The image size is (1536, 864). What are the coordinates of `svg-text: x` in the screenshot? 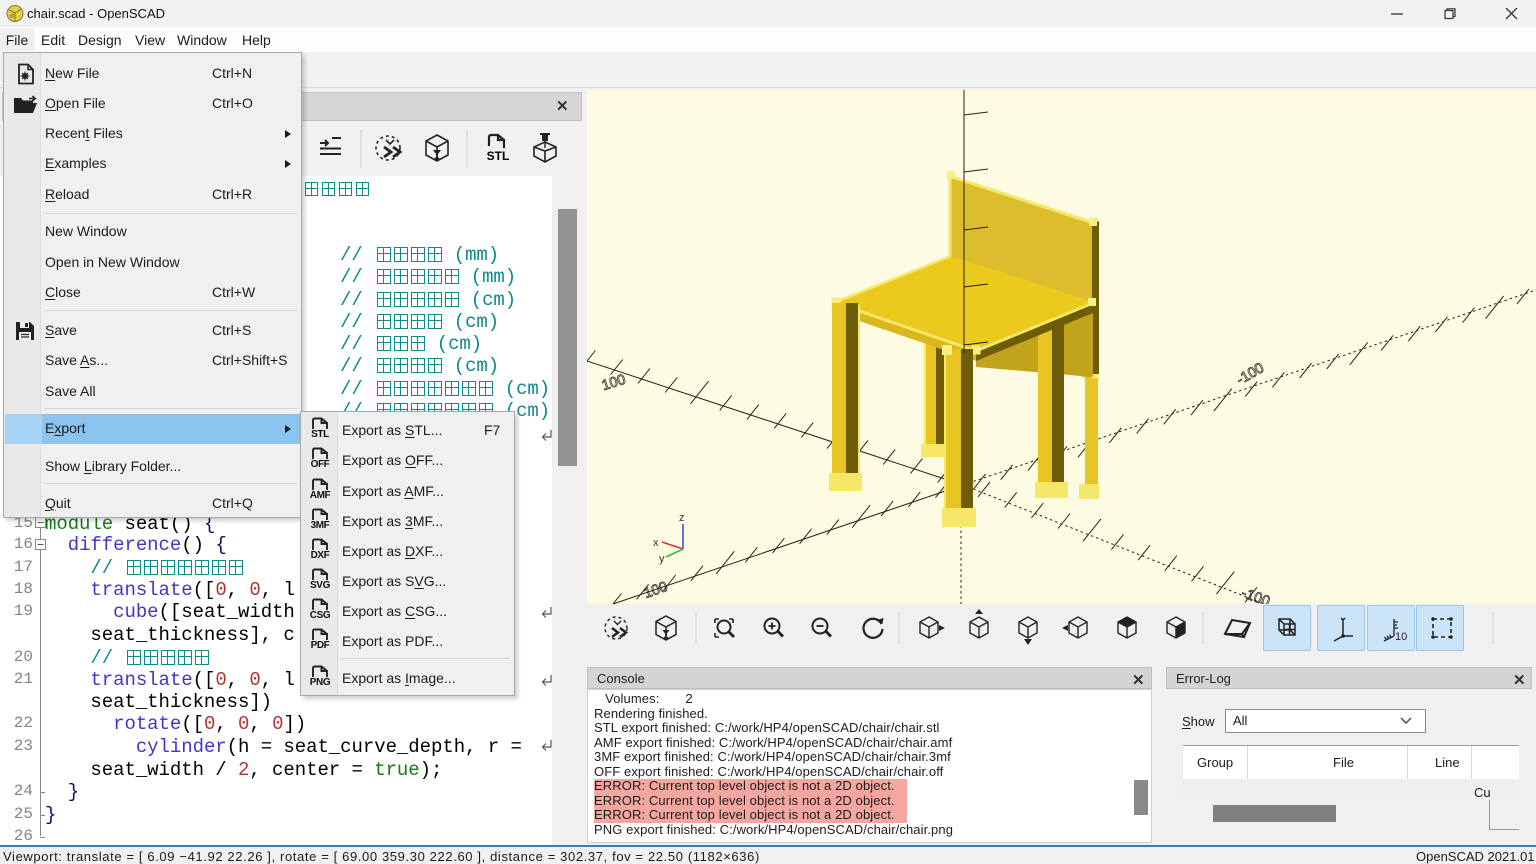 It's located at (656, 543).